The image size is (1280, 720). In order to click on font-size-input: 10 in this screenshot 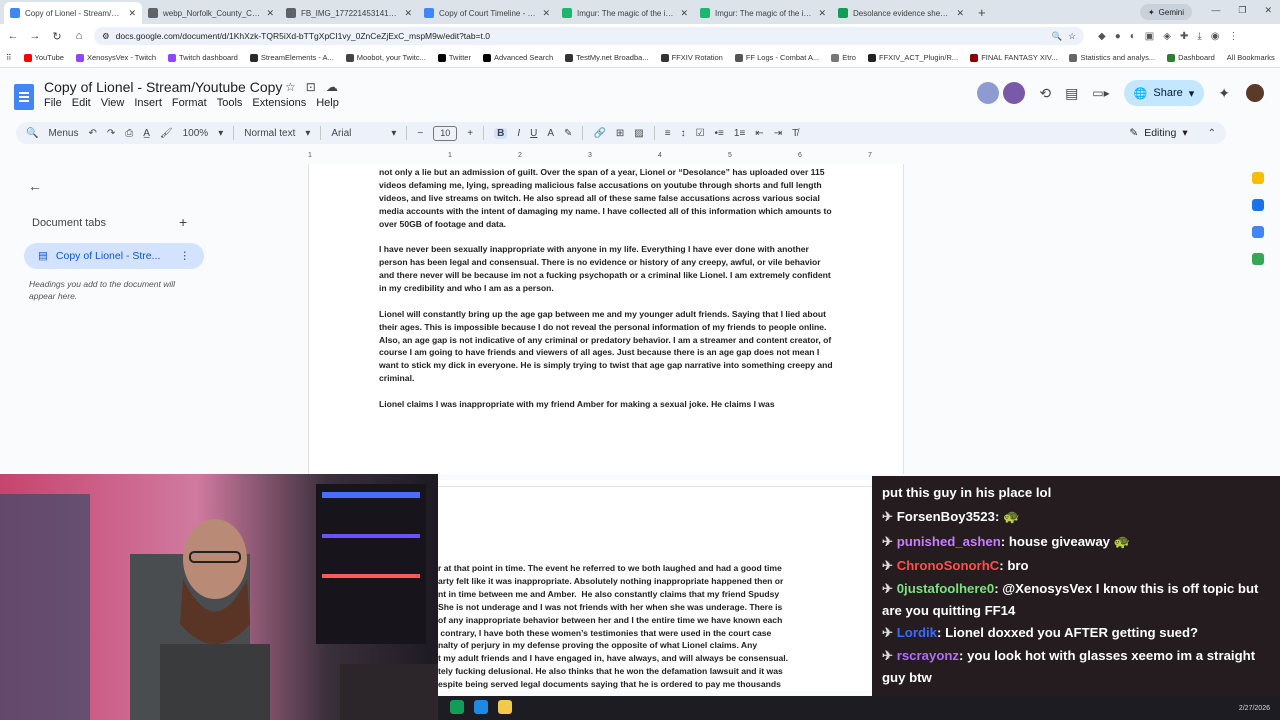, I will do `click(445, 133)`.